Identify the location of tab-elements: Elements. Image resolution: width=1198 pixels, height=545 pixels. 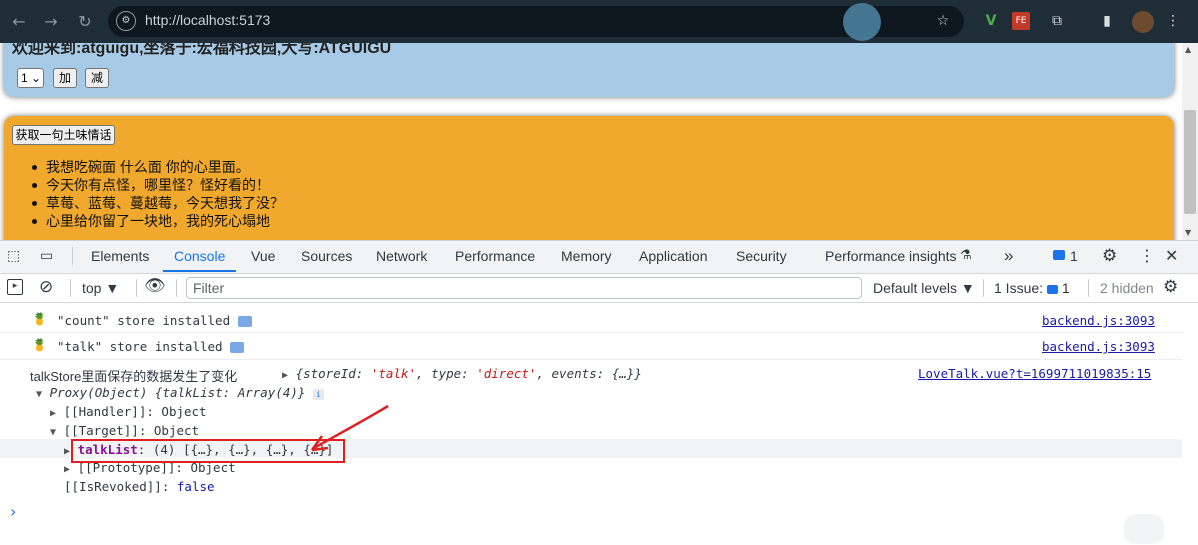
(120, 256).